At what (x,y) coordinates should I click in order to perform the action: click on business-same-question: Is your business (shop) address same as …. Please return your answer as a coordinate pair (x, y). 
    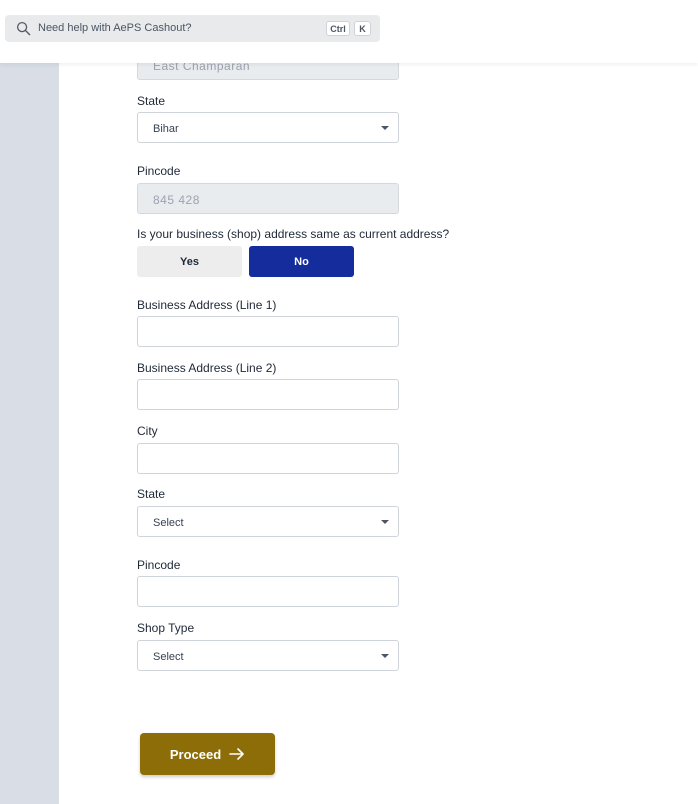
    Looking at the image, I should click on (293, 234).